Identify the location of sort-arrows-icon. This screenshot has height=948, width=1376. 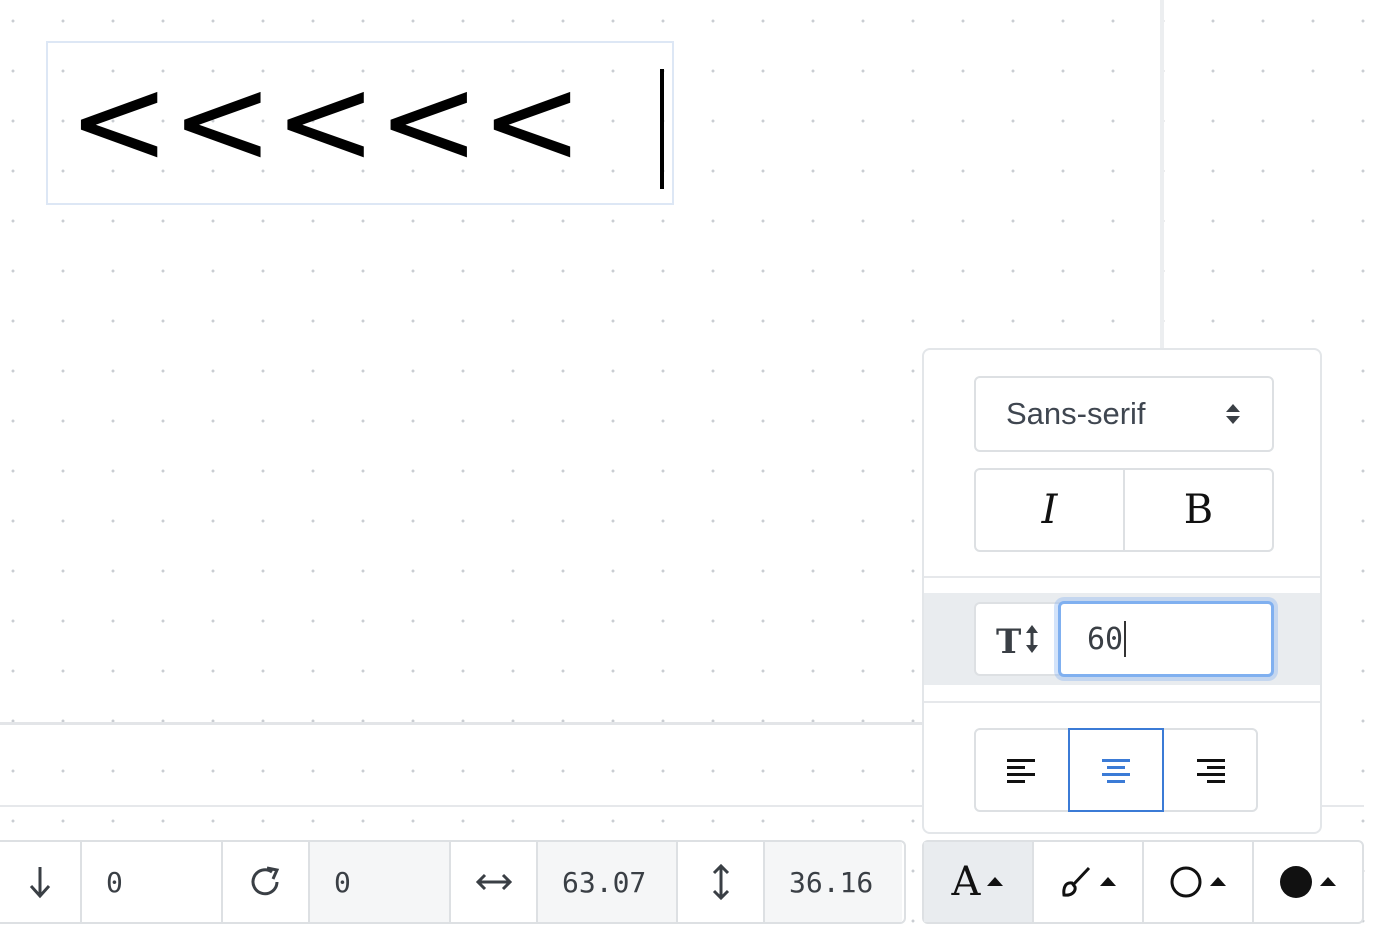
(1233, 414).